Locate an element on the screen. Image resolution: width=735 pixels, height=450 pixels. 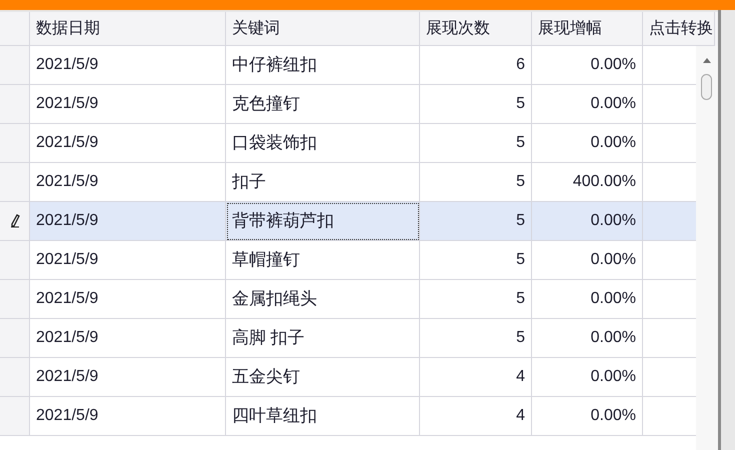
keyword-cell: 口袋装饰扣 is located at coordinates (323, 143).